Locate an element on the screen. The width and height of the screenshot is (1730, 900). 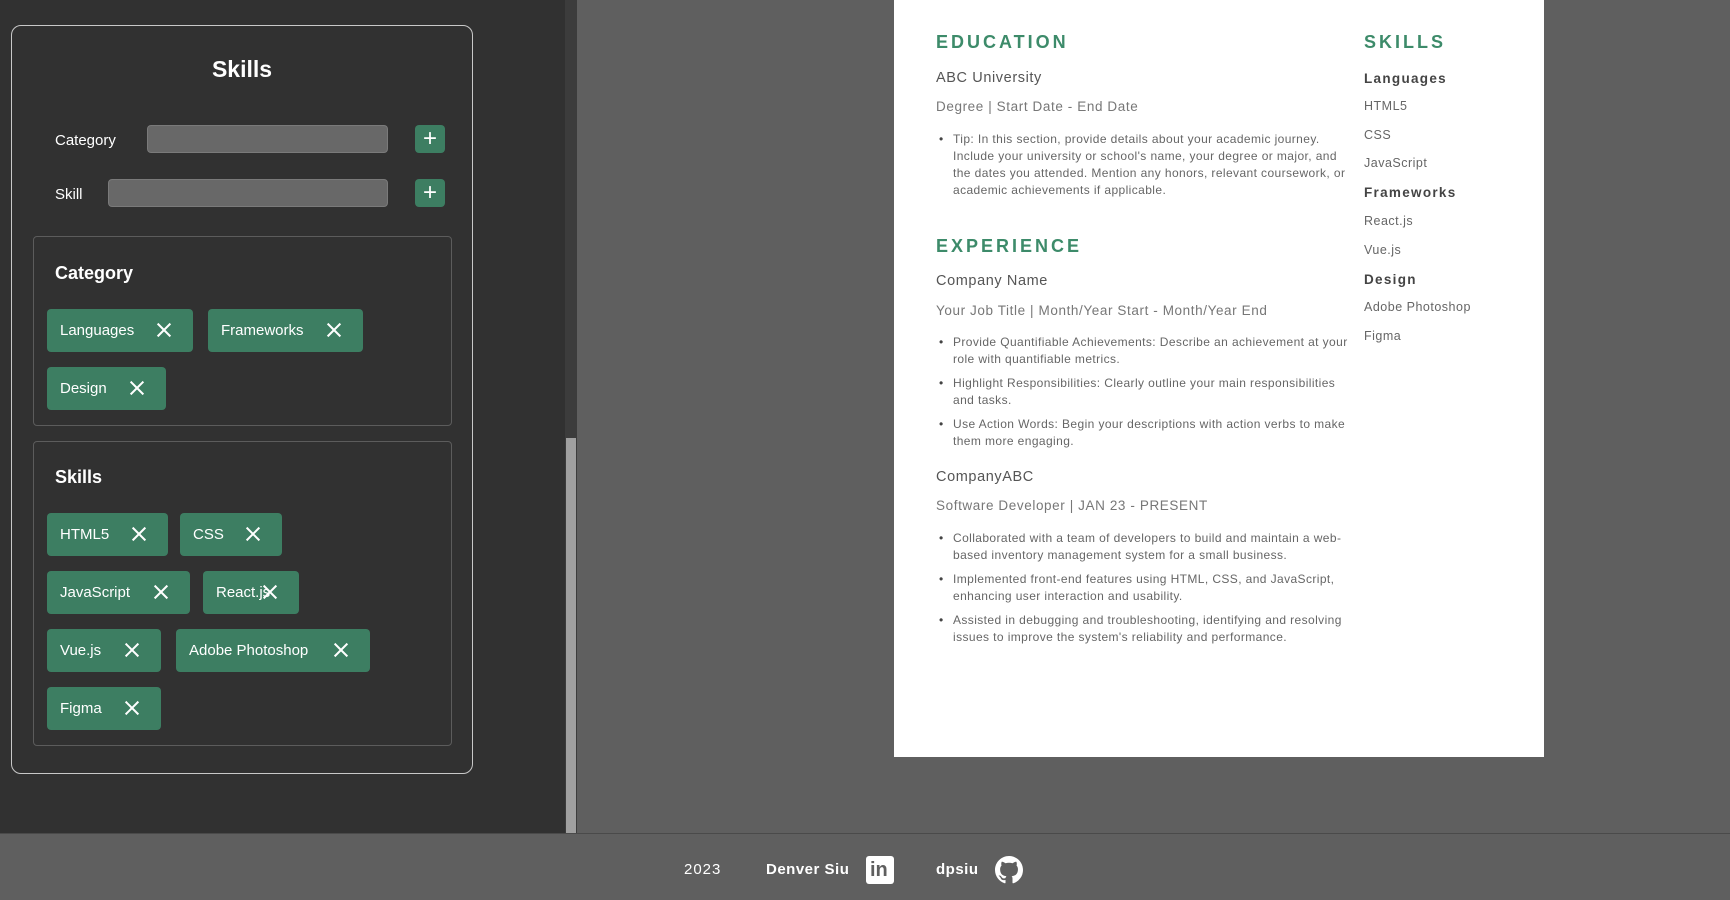
chip-label: CSS is located at coordinates (208, 534).